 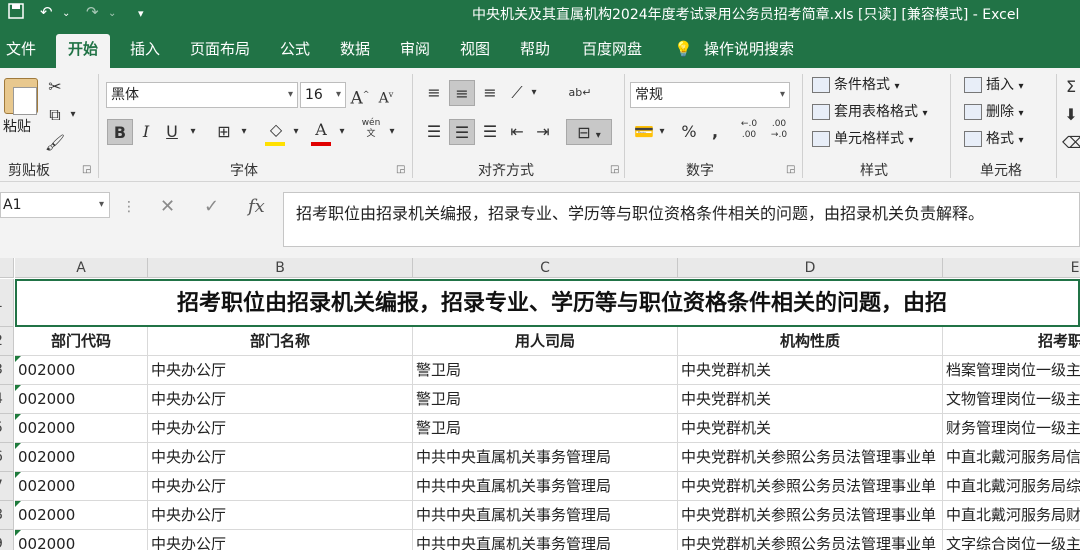 What do you see at coordinates (81, 268) in the screenshot?
I see `column-header-a: A` at bounding box center [81, 268].